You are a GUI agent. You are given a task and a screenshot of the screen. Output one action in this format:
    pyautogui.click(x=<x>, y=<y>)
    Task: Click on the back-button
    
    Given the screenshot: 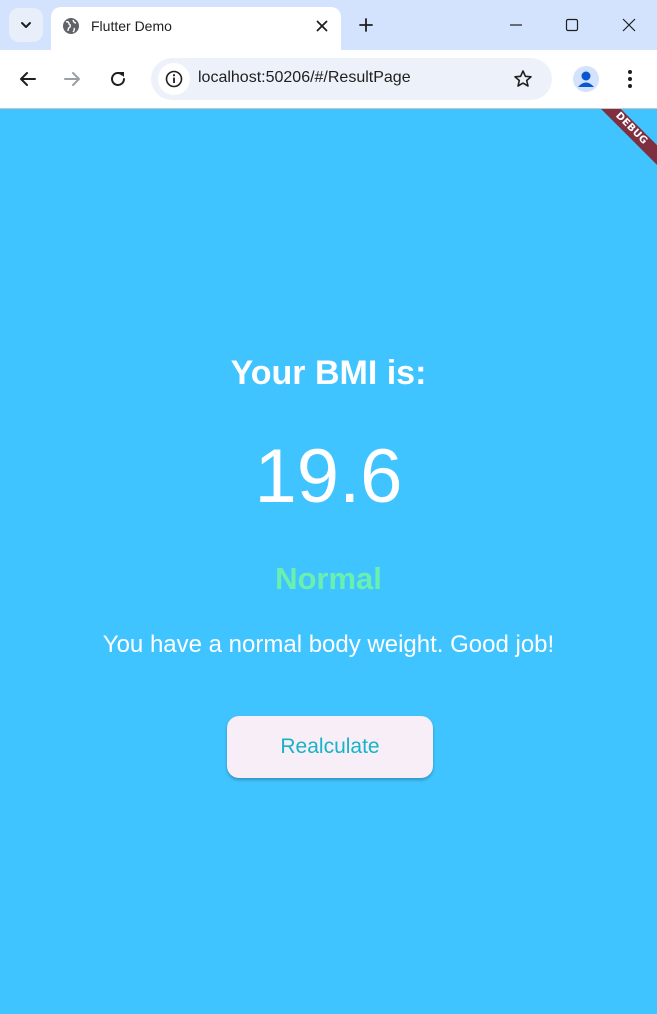 What is the action you would take?
    pyautogui.click(x=28, y=79)
    